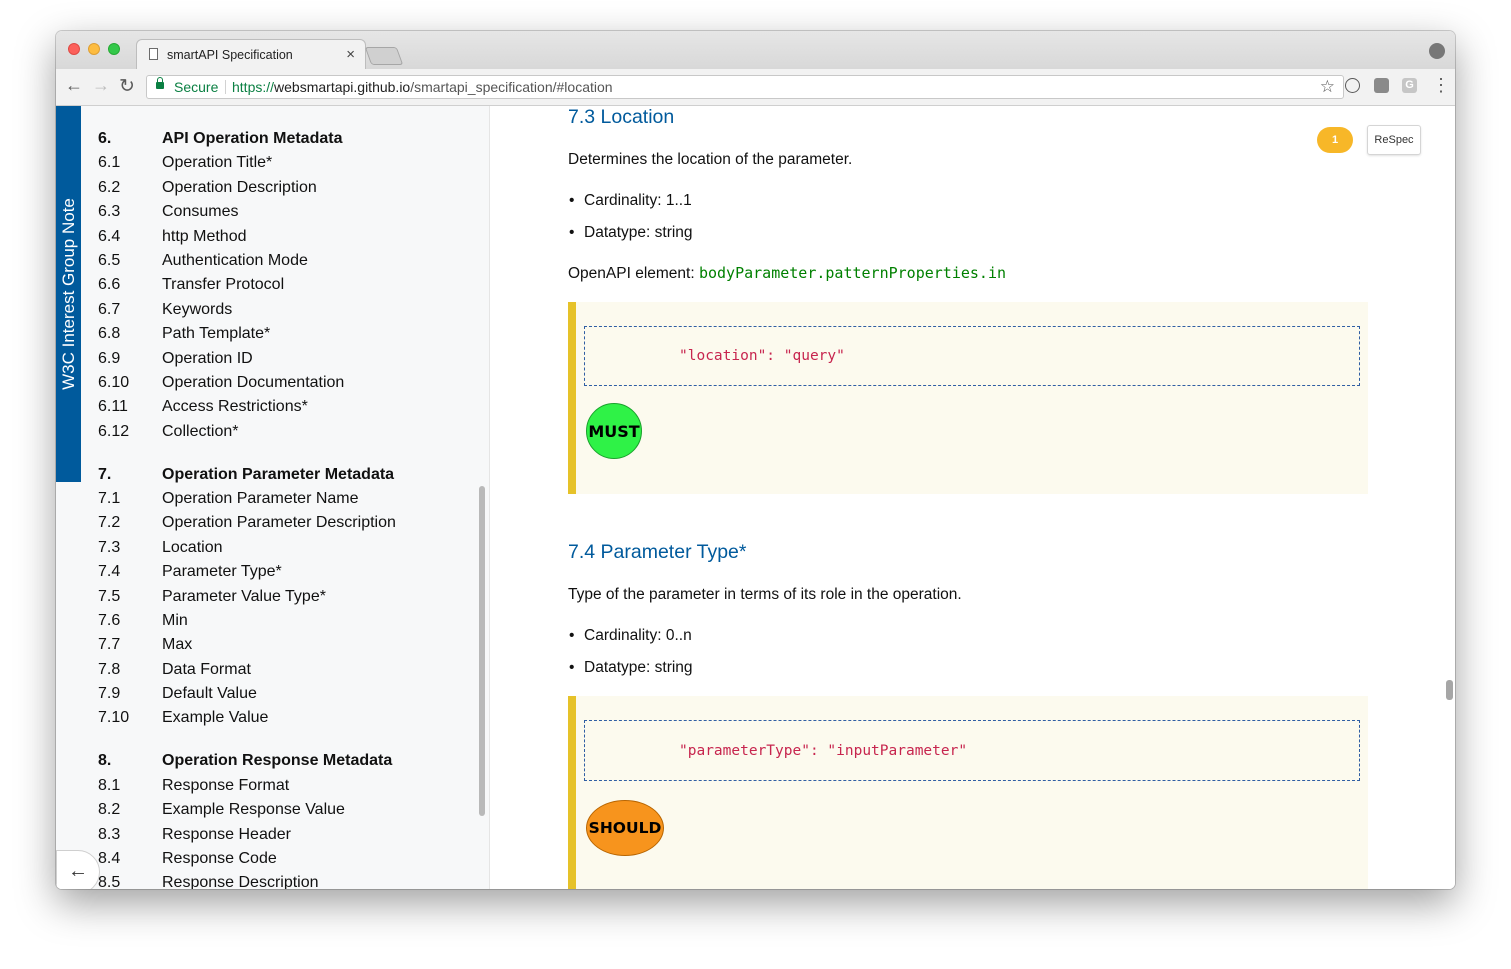 The image size is (1511, 969). What do you see at coordinates (226, 785) in the screenshot?
I see `toc-label: Response Format` at bounding box center [226, 785].